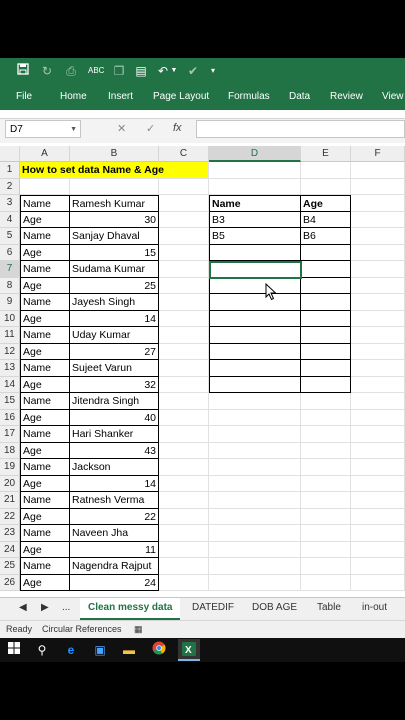 The width and height of the screenshot is (405, 720). I want to click on output-cell: B5, so click(255, 236).